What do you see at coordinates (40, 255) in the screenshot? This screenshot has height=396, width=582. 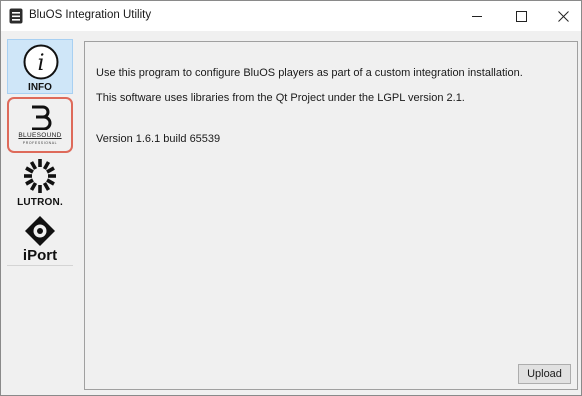 I see `sidebar-item-label: iPort` at bounding box center [40, 255].